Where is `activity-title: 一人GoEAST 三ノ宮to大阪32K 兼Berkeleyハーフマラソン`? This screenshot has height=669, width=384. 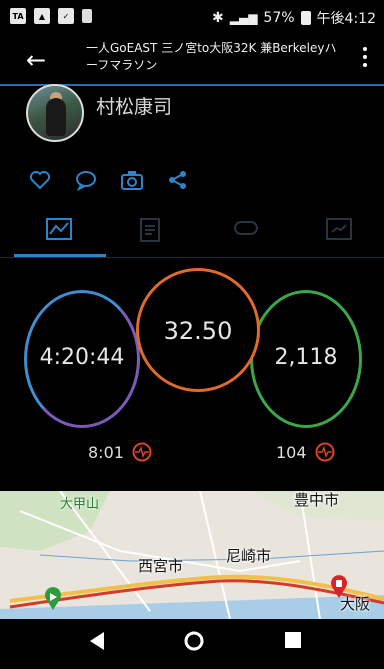
activity-title: 一人GoEAST 三ノ宮to大阪32K 兼Berkeleyハーフマラソン is located at coordinates (211, 56).